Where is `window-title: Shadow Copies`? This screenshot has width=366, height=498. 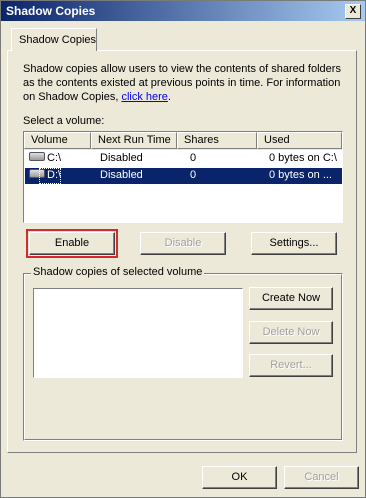
window-title: Shadow Copies is located at coordinates (51, 11).